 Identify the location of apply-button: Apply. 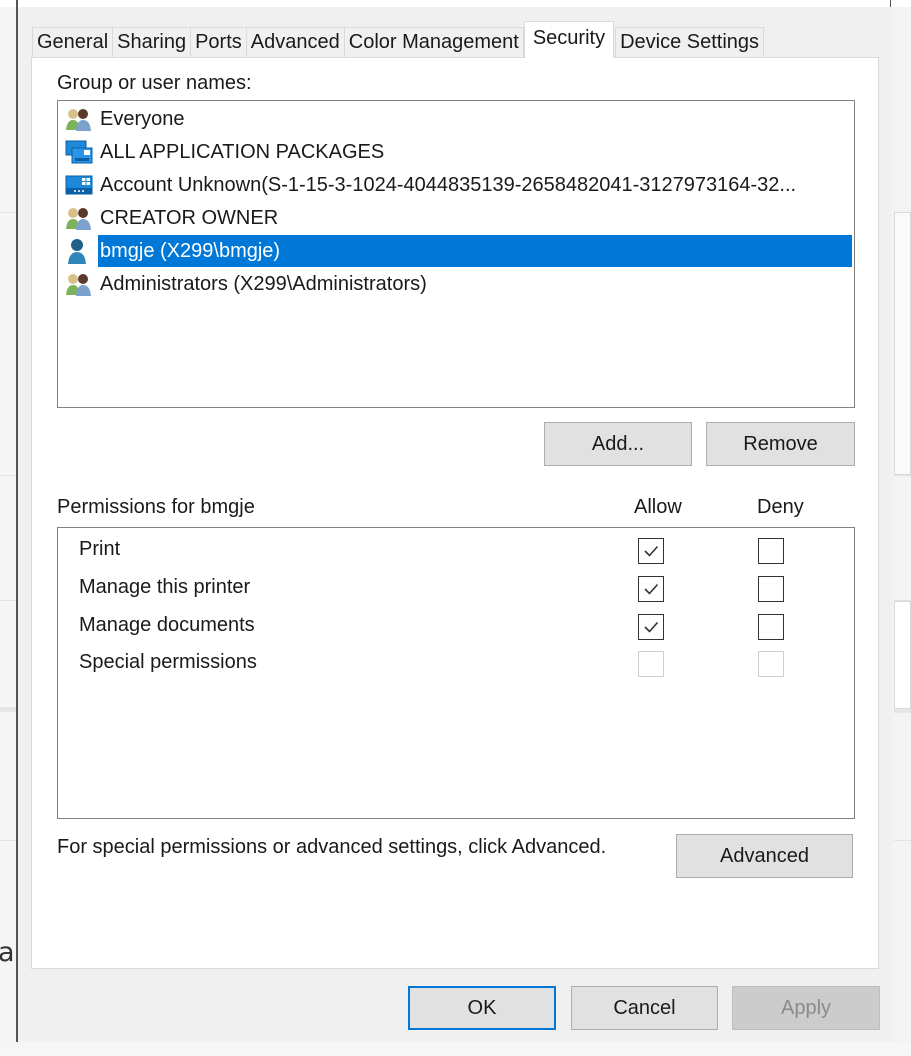
(806, 1008).